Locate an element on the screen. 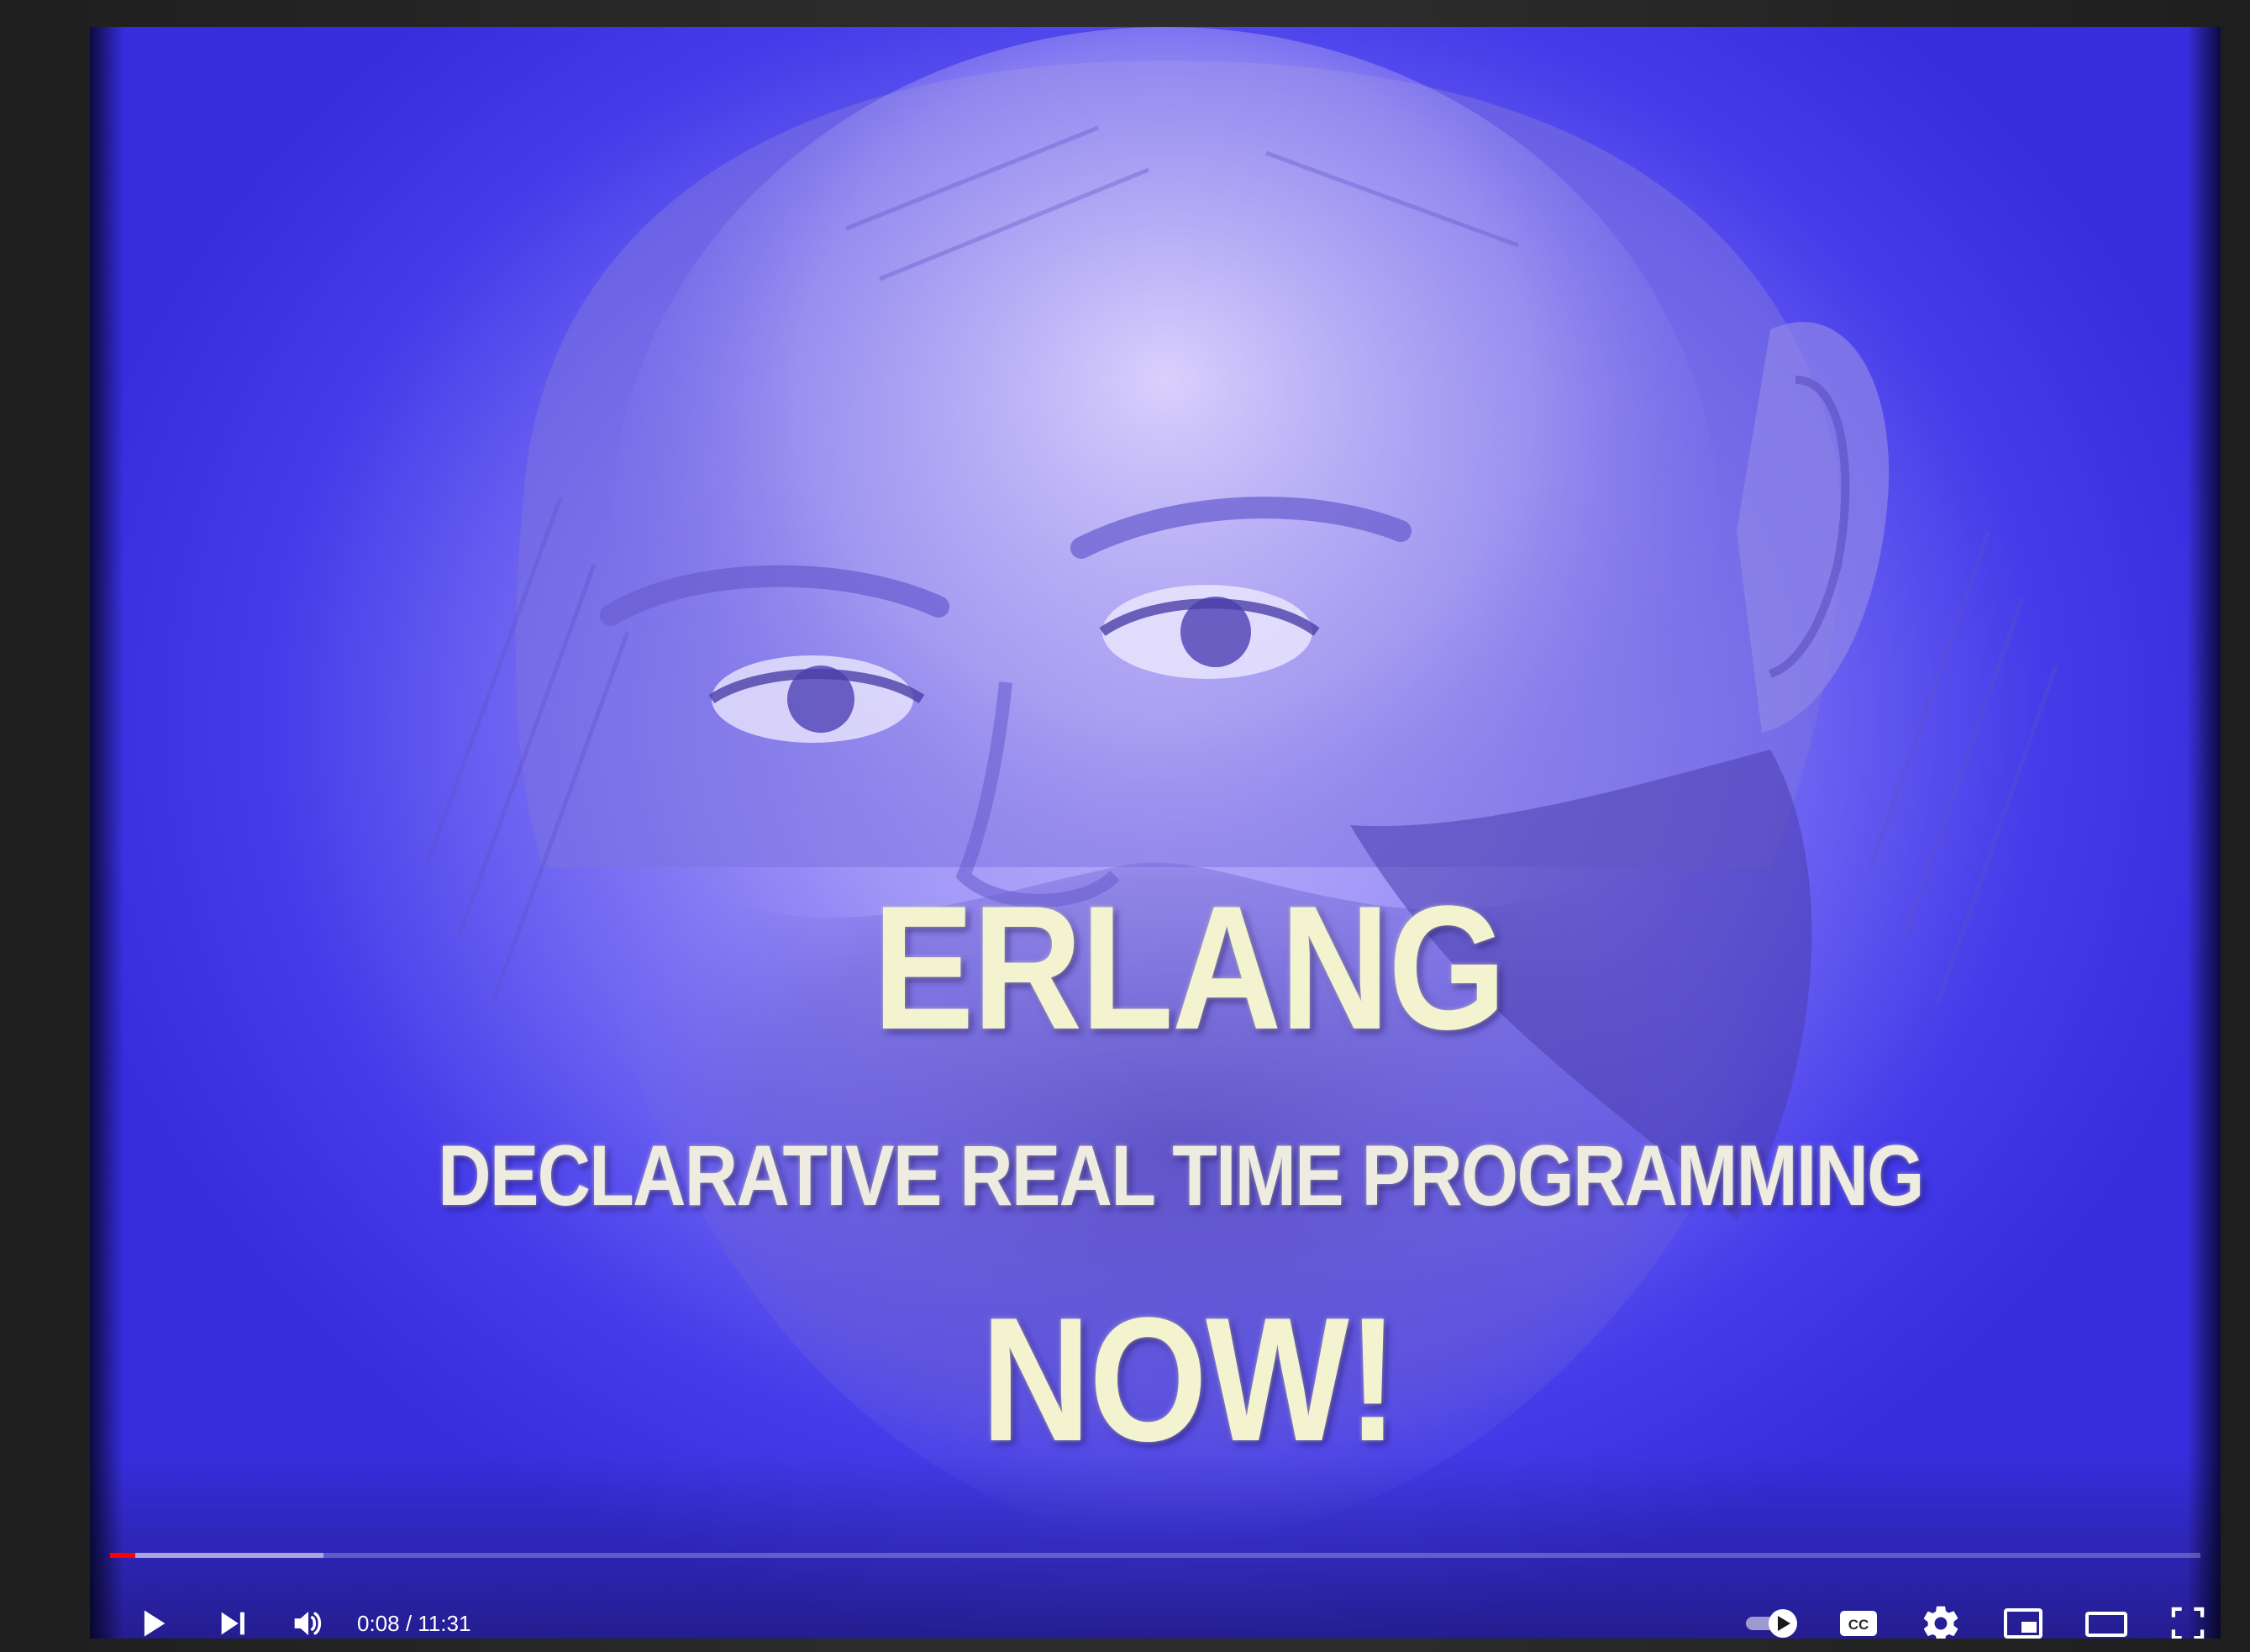 Image resolution: width=2250 pixels, height=1652 pixels. video-subtitle: DECLARATIVE REAL TIME PROGRAMMING is located at coordinates (1181, 1176).